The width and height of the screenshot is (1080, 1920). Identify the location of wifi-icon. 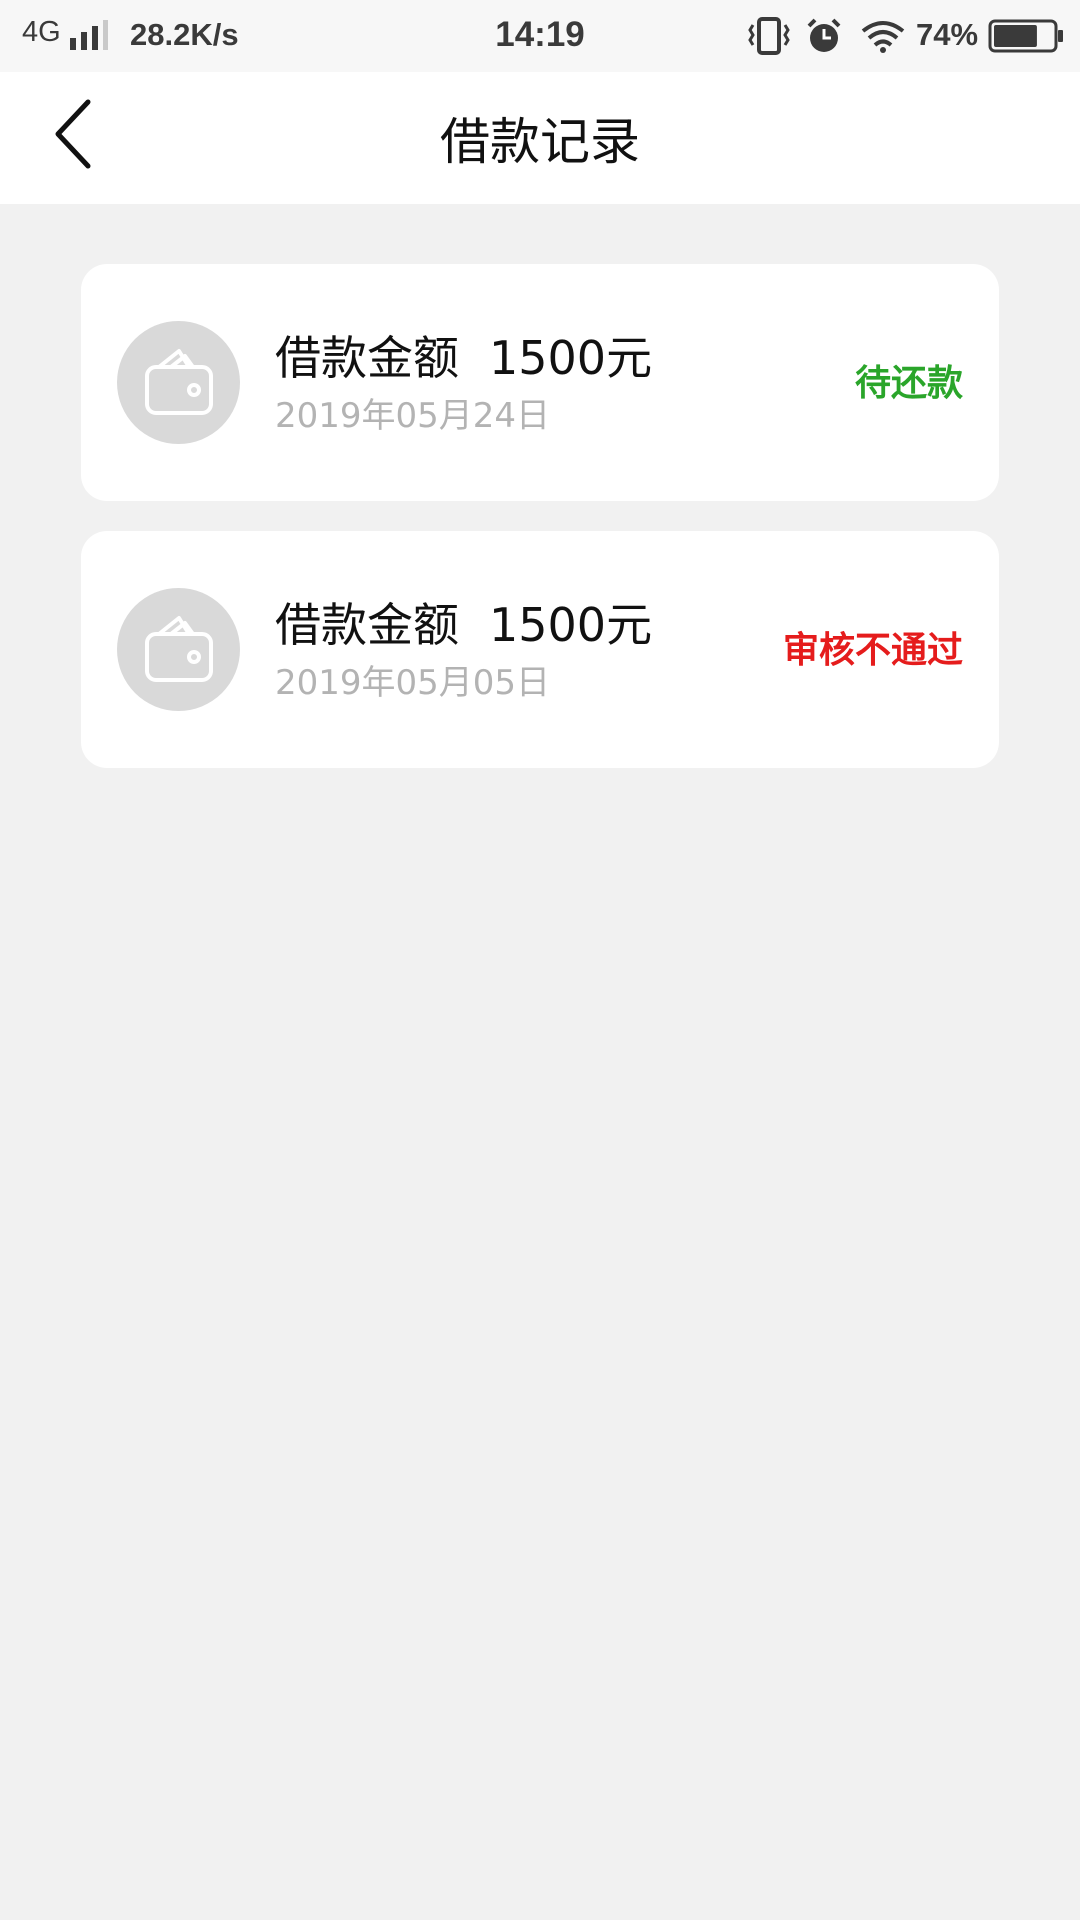
(883, 37).